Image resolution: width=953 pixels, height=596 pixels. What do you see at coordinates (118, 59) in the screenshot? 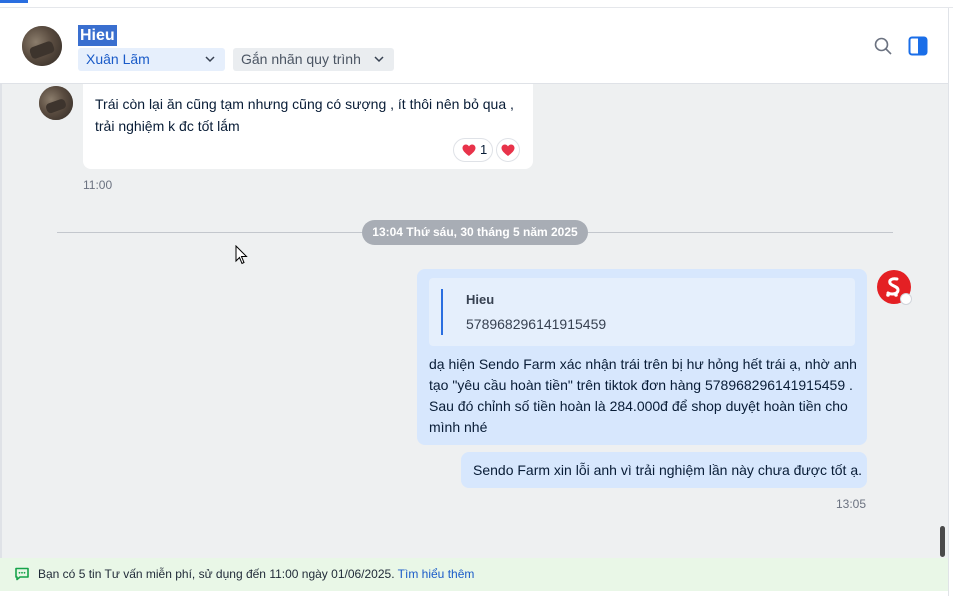
I see `owner-dropdown-label: Xuân Lãm` at bounding box center [118, 59].